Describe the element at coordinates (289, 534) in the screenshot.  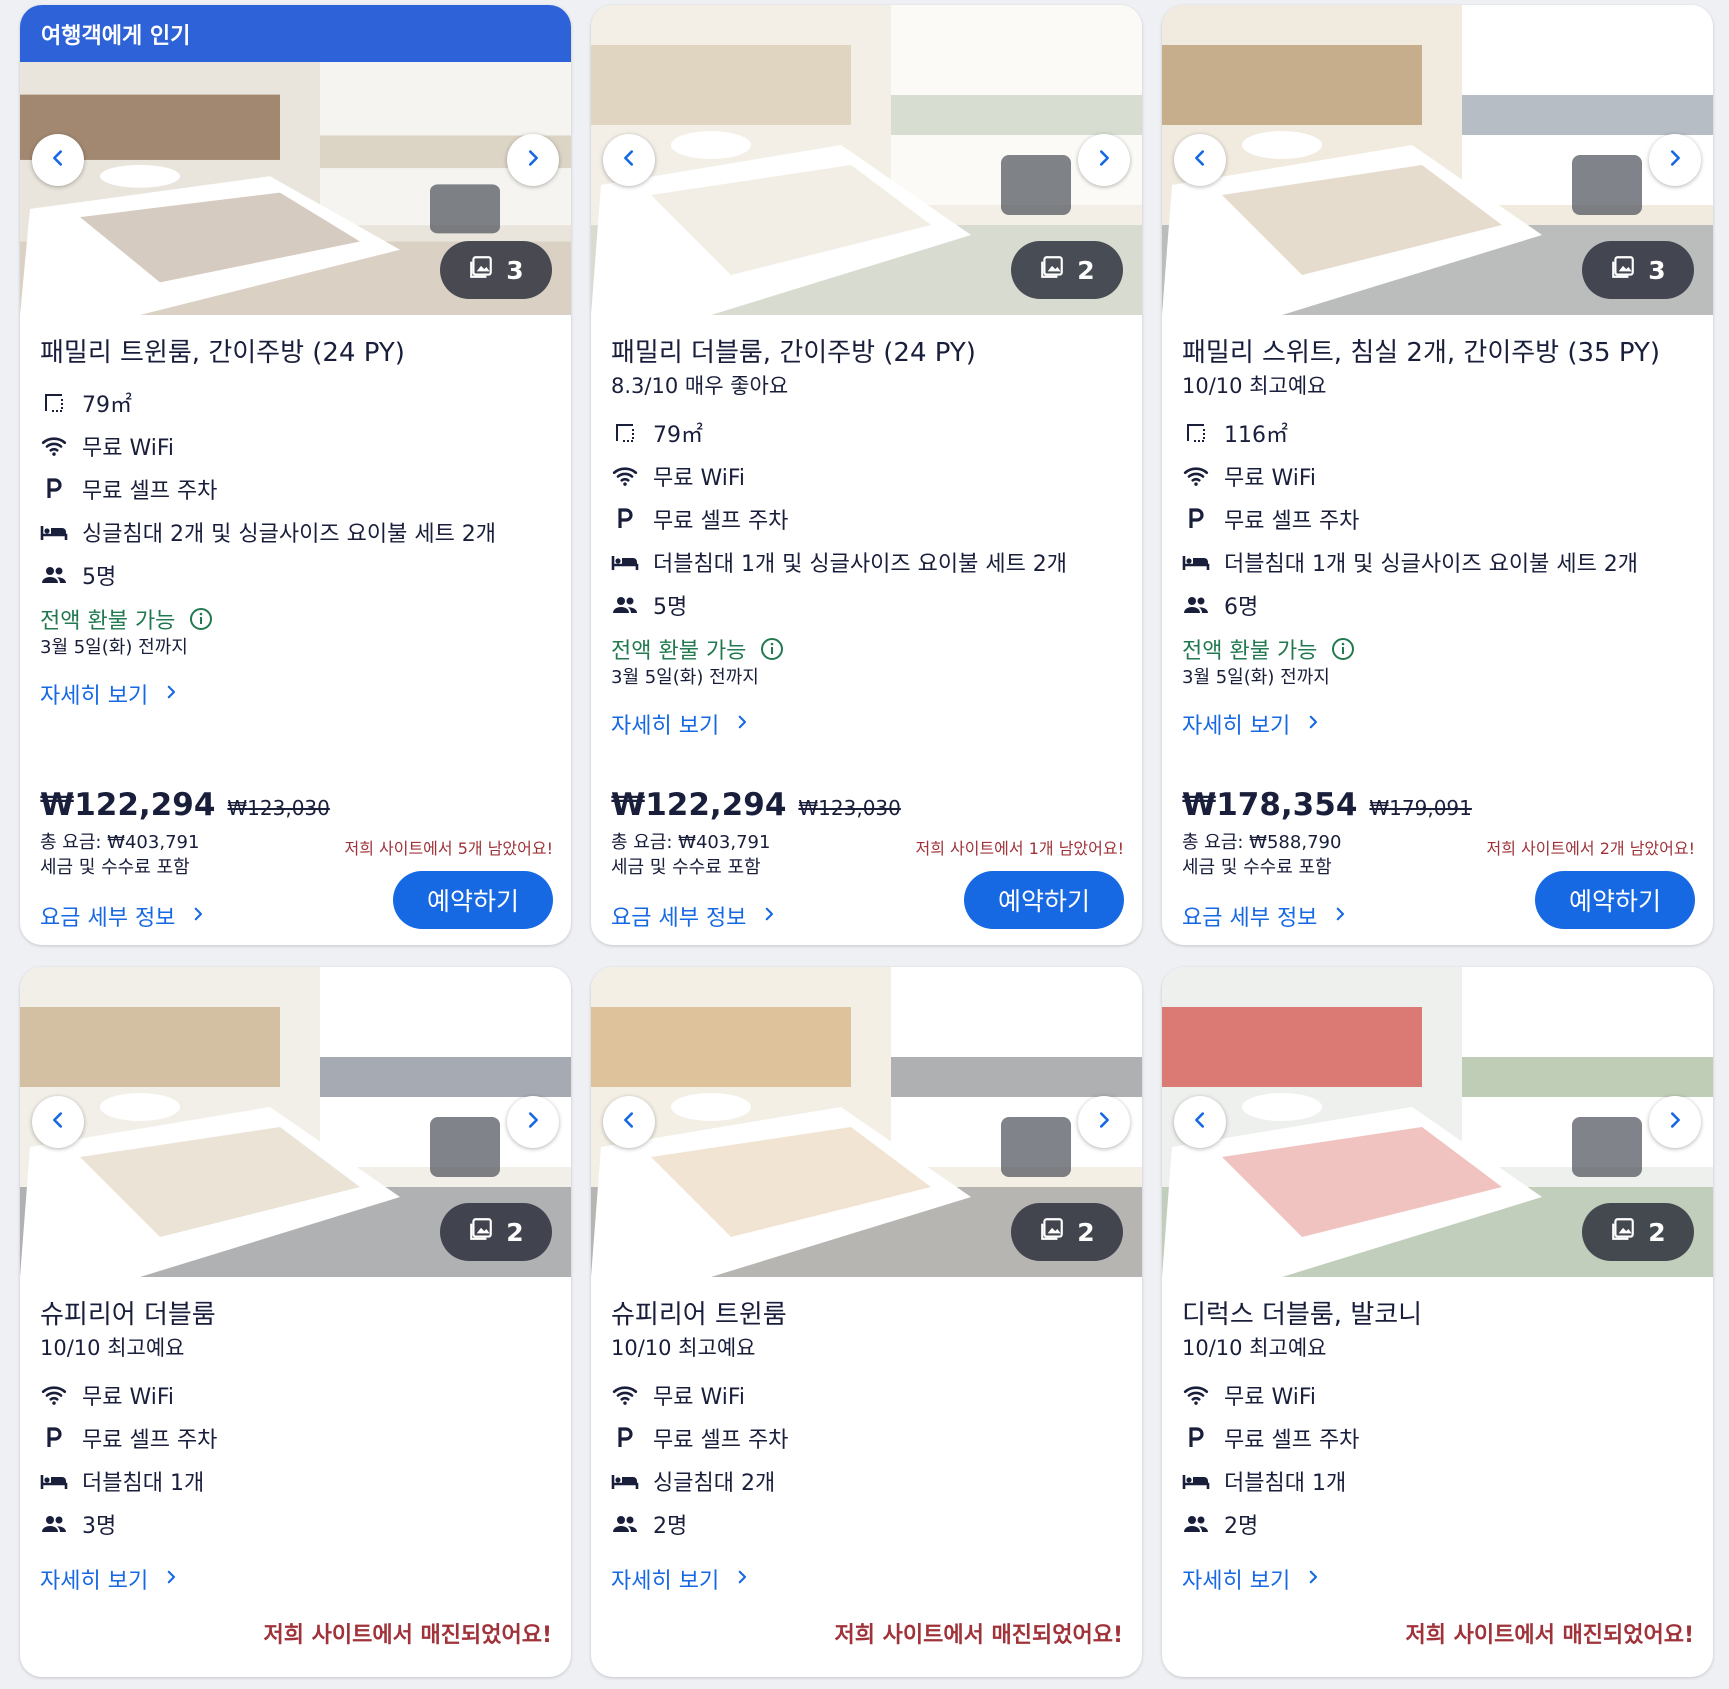
I see `amenity-label: 싱글침대 2개 및 싱글사이즈 요이불 세트 2개` at that location.